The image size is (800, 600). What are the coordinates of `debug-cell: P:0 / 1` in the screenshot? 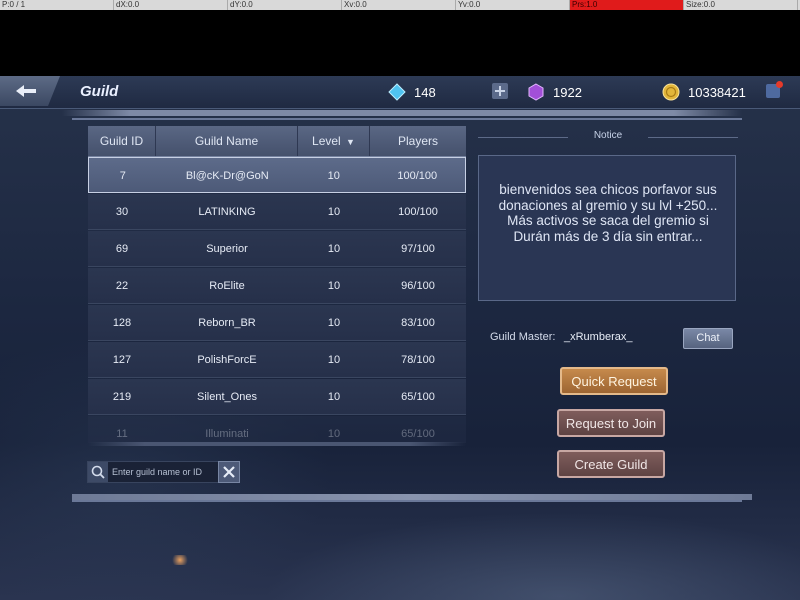 It's located at (57, 5).